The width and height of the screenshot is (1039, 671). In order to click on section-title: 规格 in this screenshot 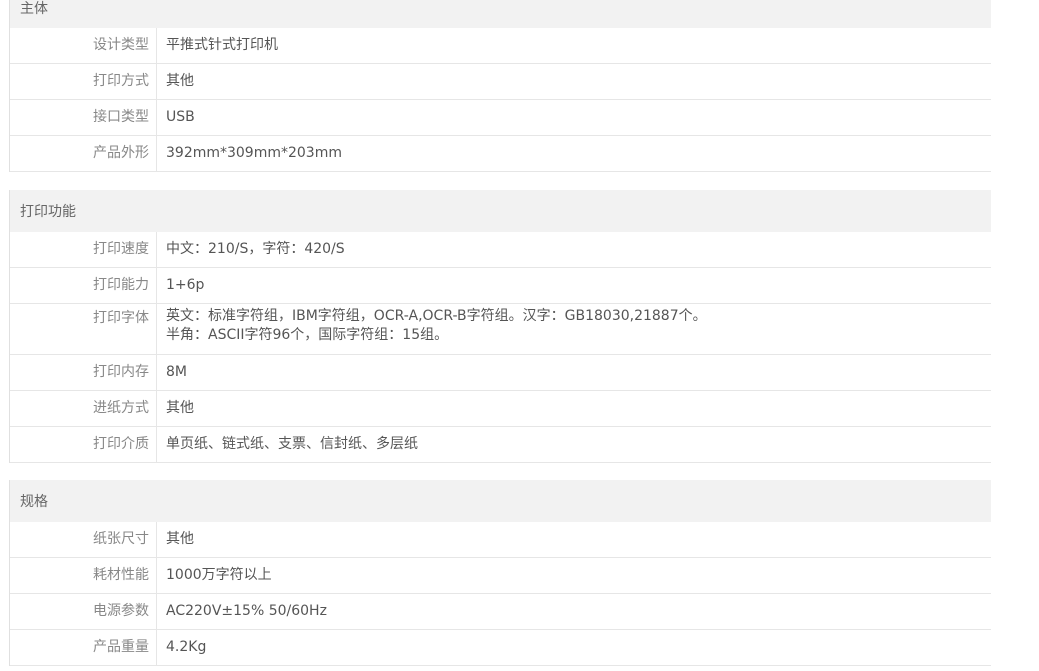, I will do `click(34, 502)`.